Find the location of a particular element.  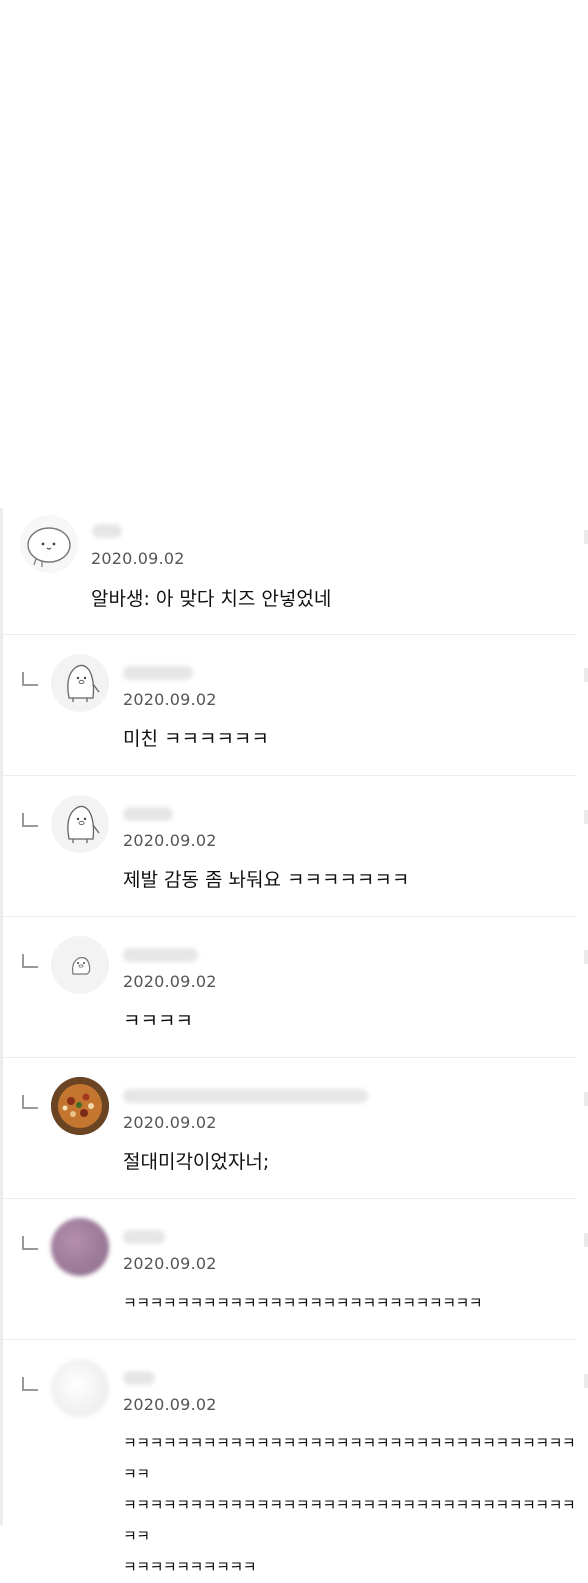

reply-item: 2020.09.02 ㅋㅋㅋㅋㅋㅋㅋㅋㅋㅋㅋㅋㅋㅋㅋㅋㅋㅋㅋㅋㅋㅋㅋㅋㅋㅋㅋ is located at coordinates (288, 1269).